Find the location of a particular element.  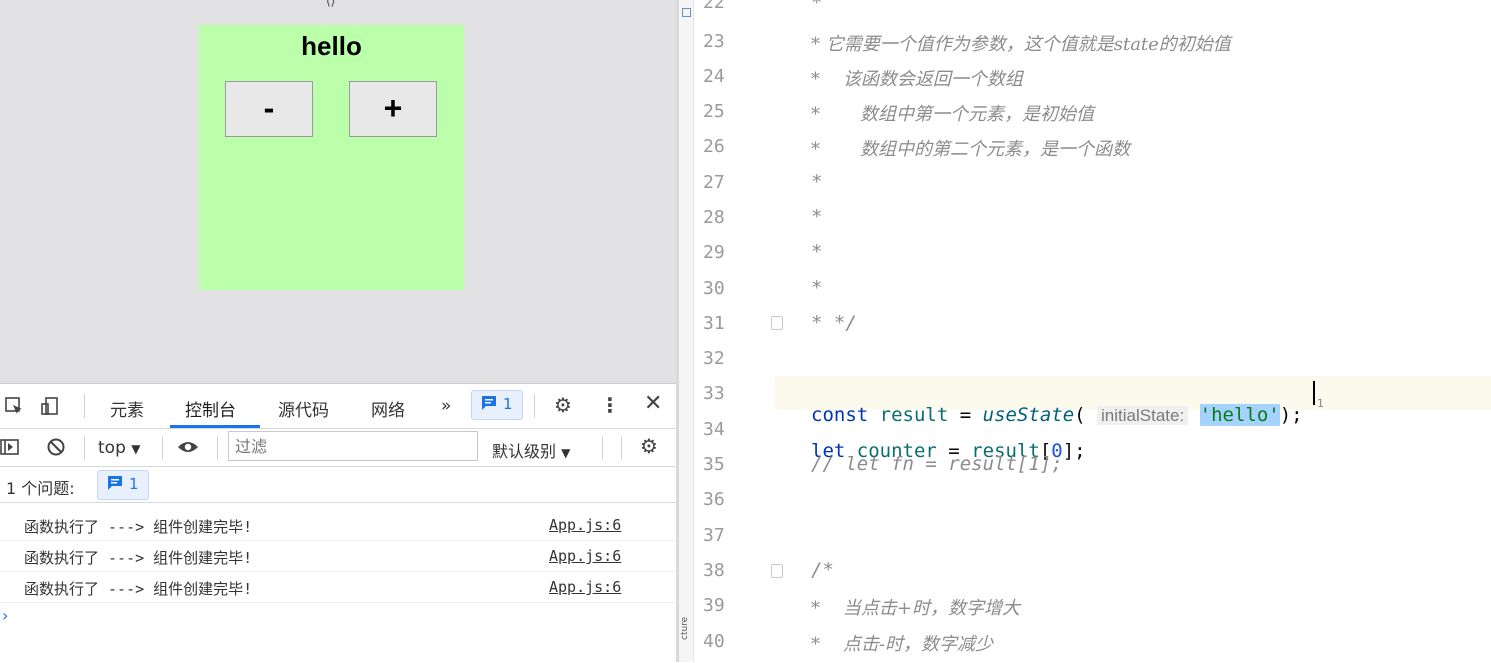

messages-count: 1 is located at coordinates (508, 404).